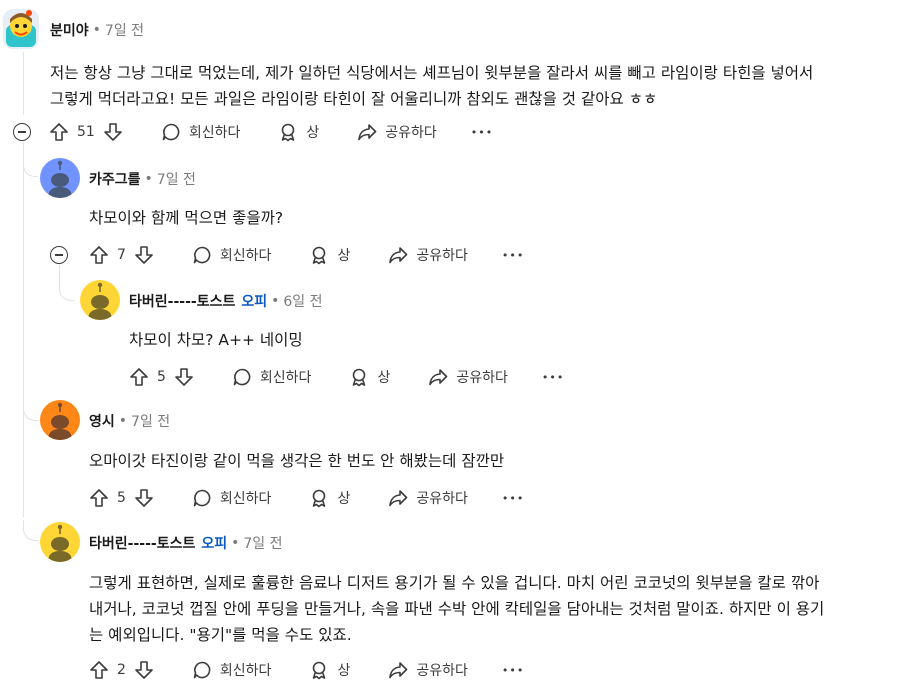 This screenshot has width=900, height=685. What do you see at coordinates (302, 301) in the screenshot?
I see `timestamp: 6일 전` at bounding box center [302, 301].